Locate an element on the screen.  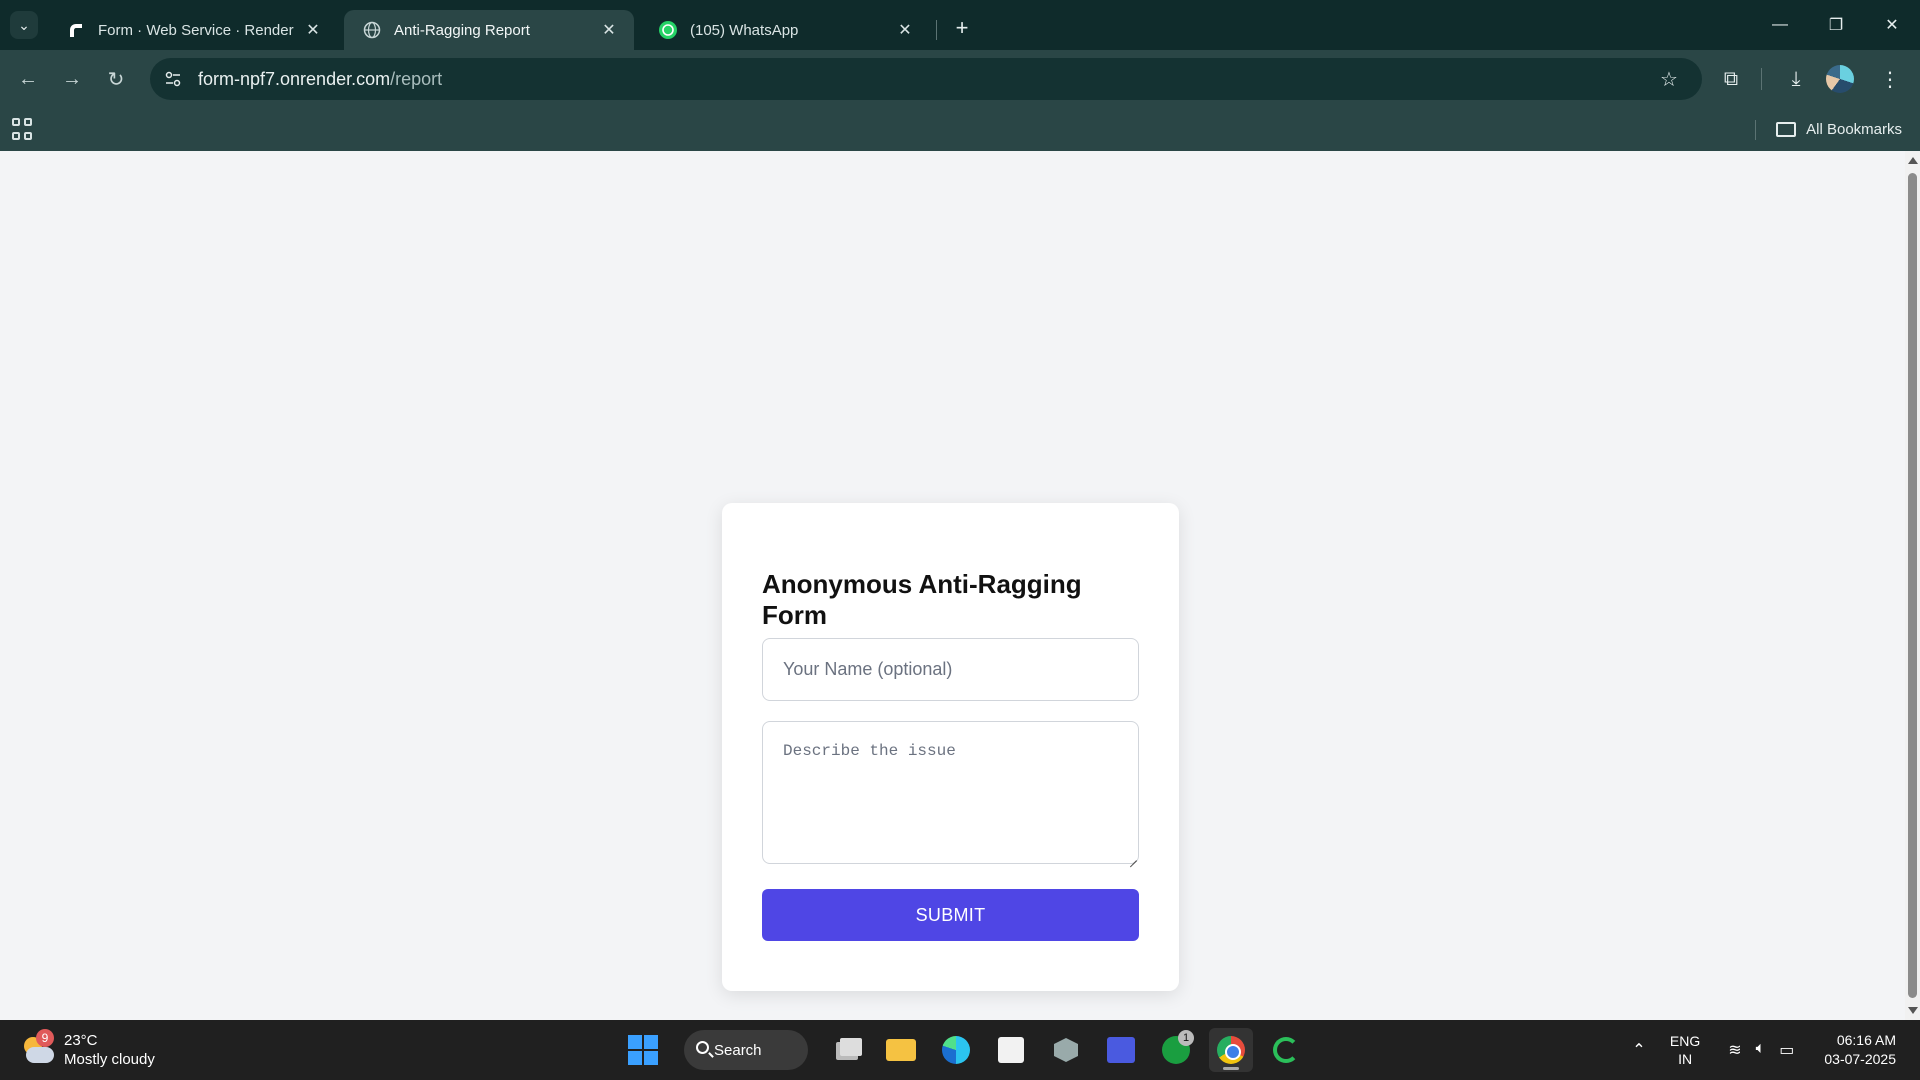
puzzle-icon: ⧉ is located at coordinates (1731, 78).